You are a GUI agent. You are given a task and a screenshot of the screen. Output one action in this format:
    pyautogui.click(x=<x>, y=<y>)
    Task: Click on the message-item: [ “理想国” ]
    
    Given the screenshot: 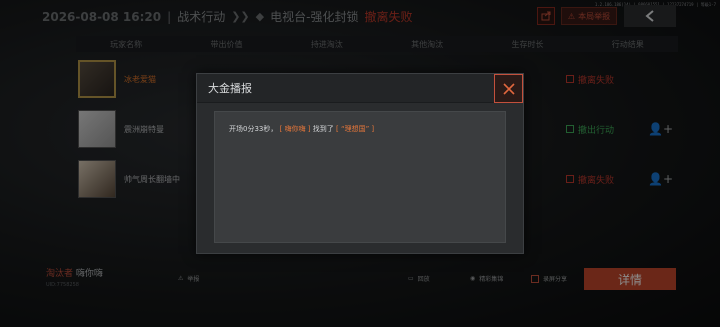 What is the action you would take?
    pyautogui.click(x=355, y=129)
    